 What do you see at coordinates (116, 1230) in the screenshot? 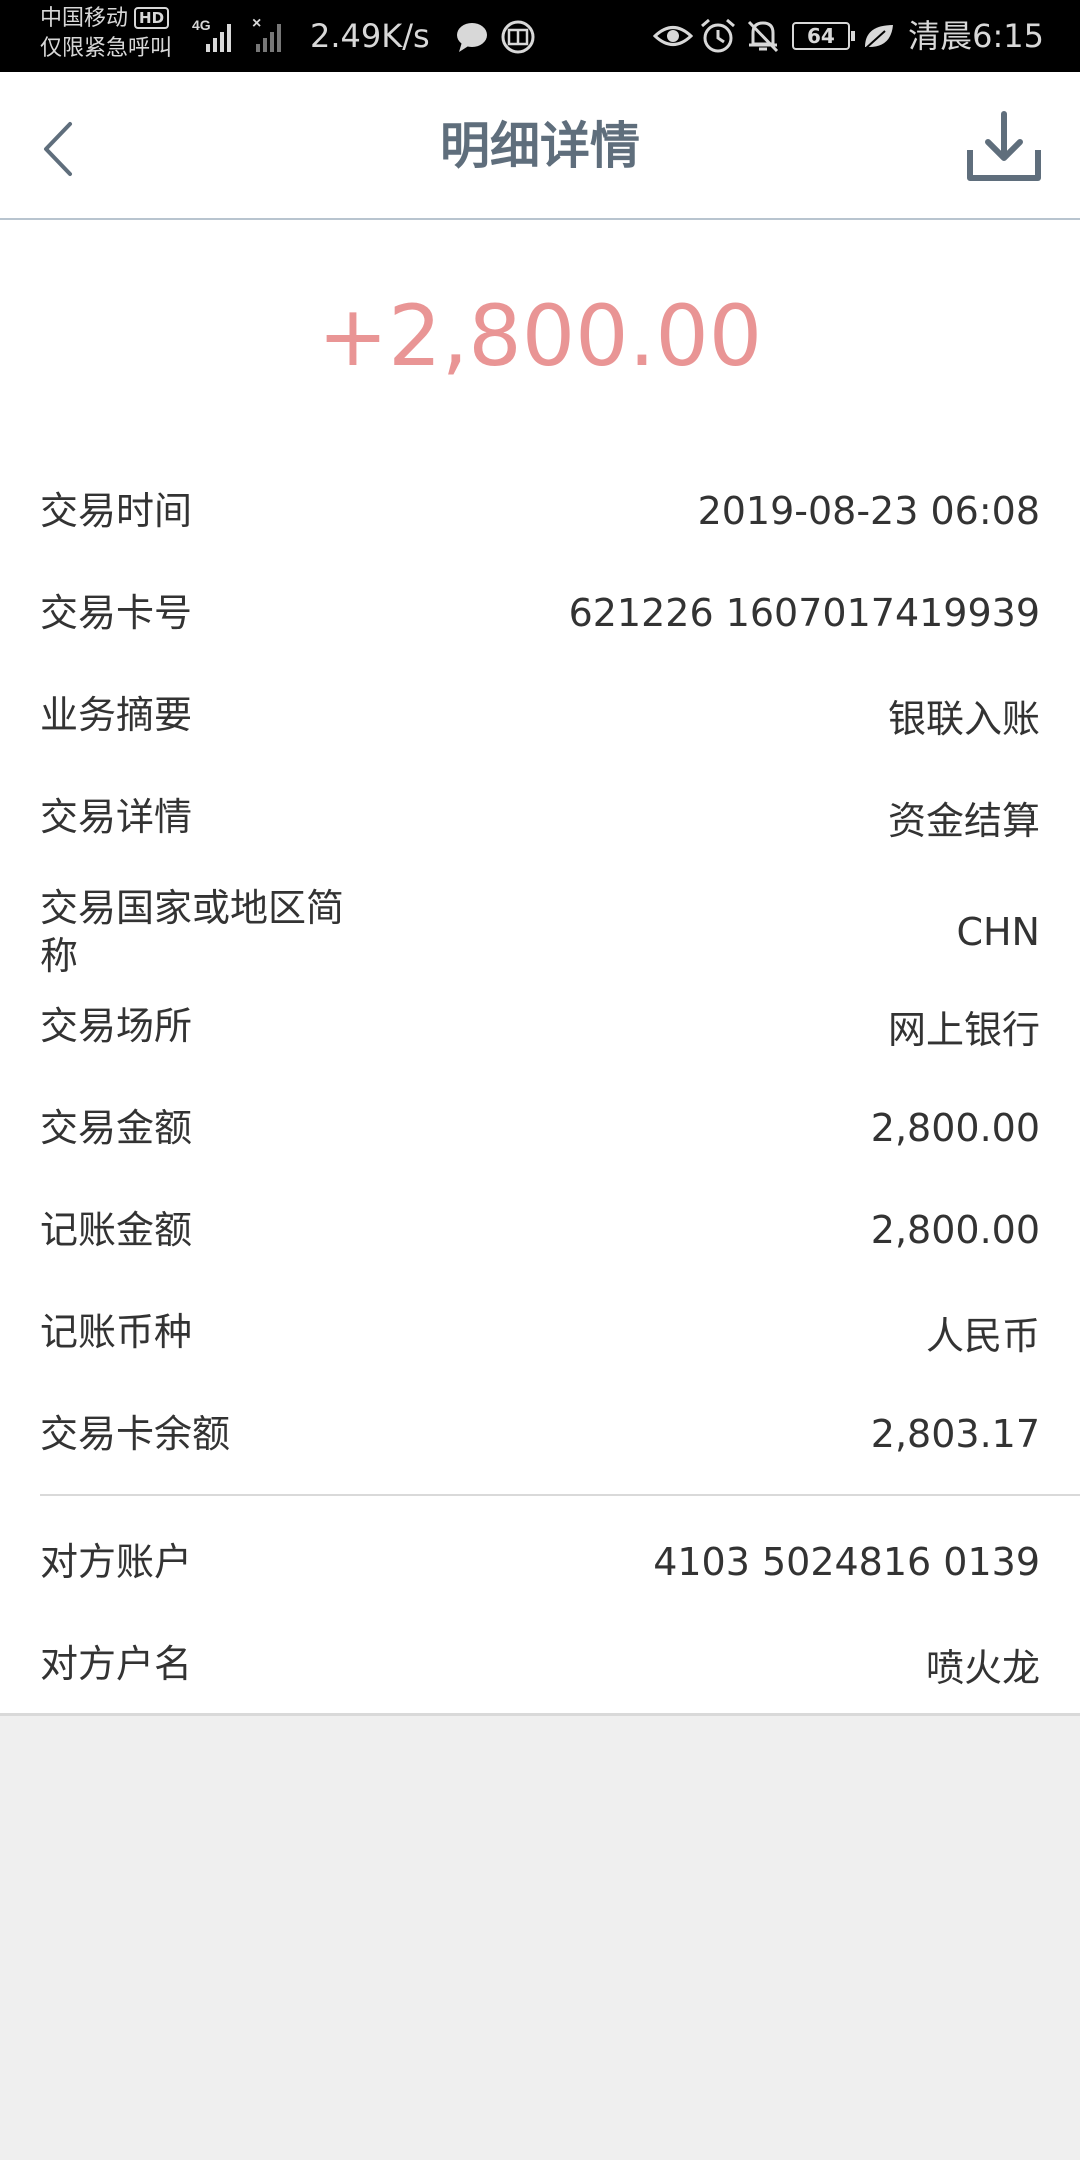
I see `detail-label: 记账金额` at bounding box center [116, 1230].